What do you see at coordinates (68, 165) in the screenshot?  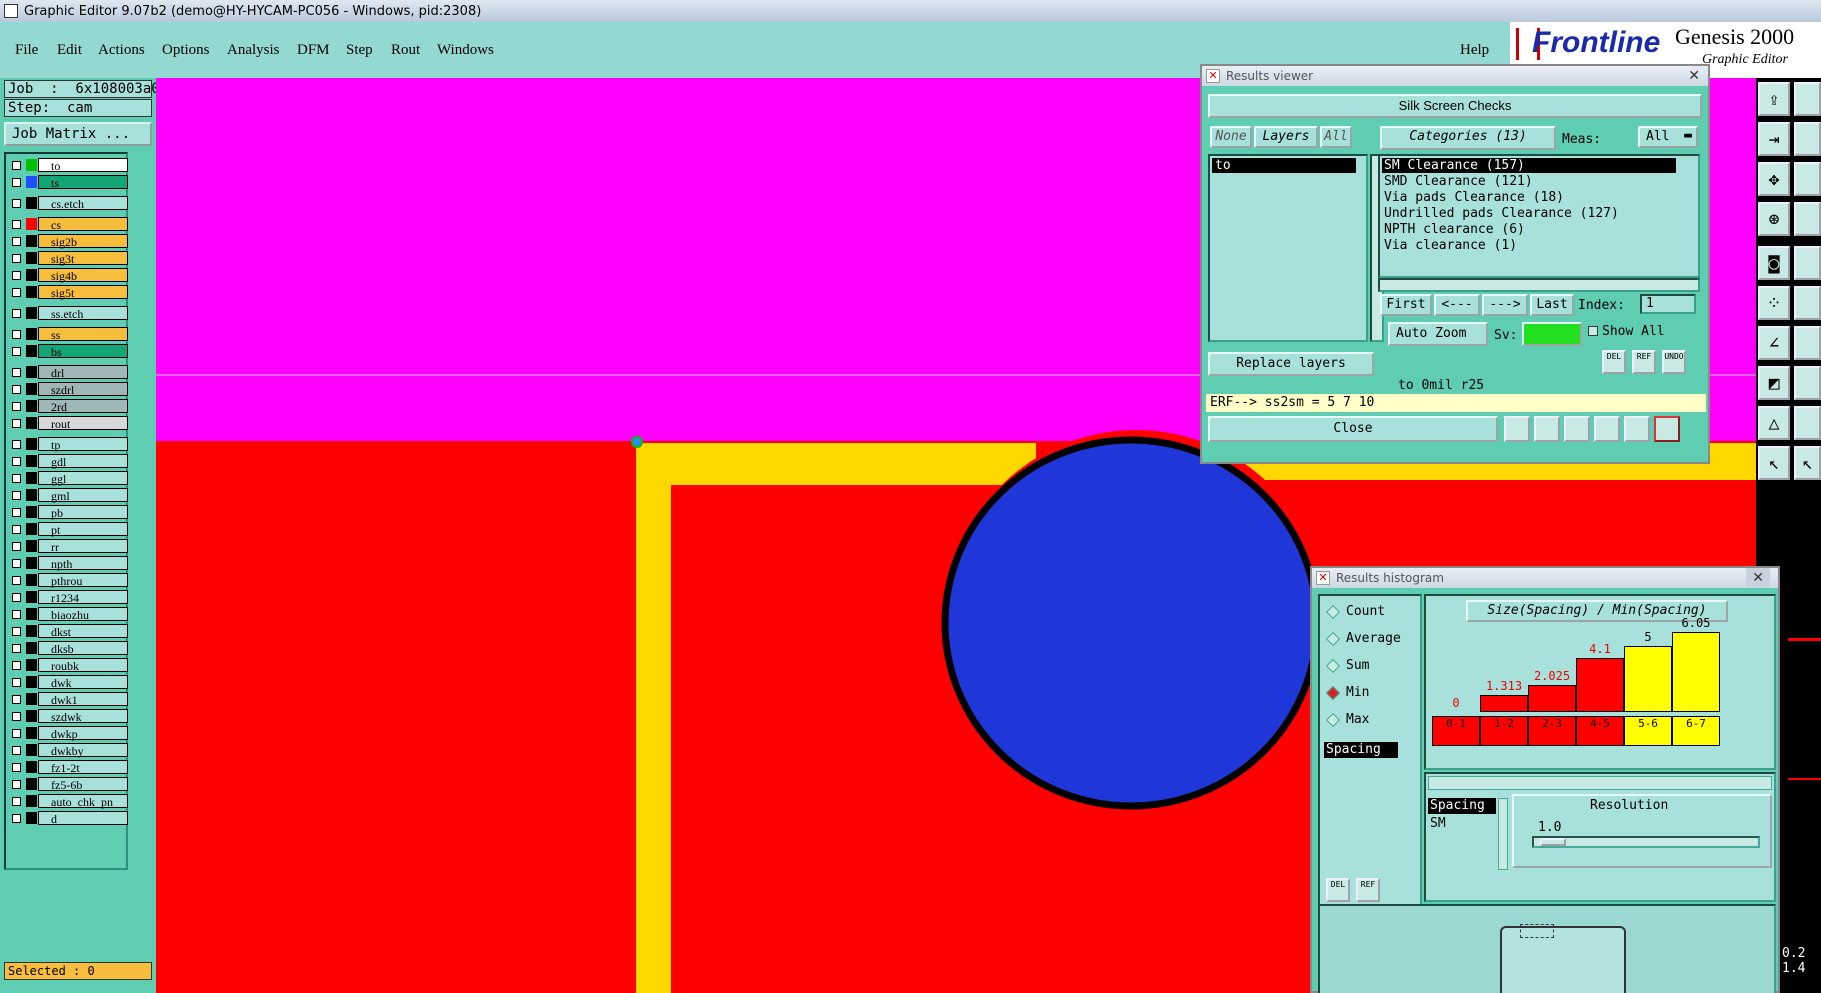 I see `layer-row: to` at bounding box center [68, 165].